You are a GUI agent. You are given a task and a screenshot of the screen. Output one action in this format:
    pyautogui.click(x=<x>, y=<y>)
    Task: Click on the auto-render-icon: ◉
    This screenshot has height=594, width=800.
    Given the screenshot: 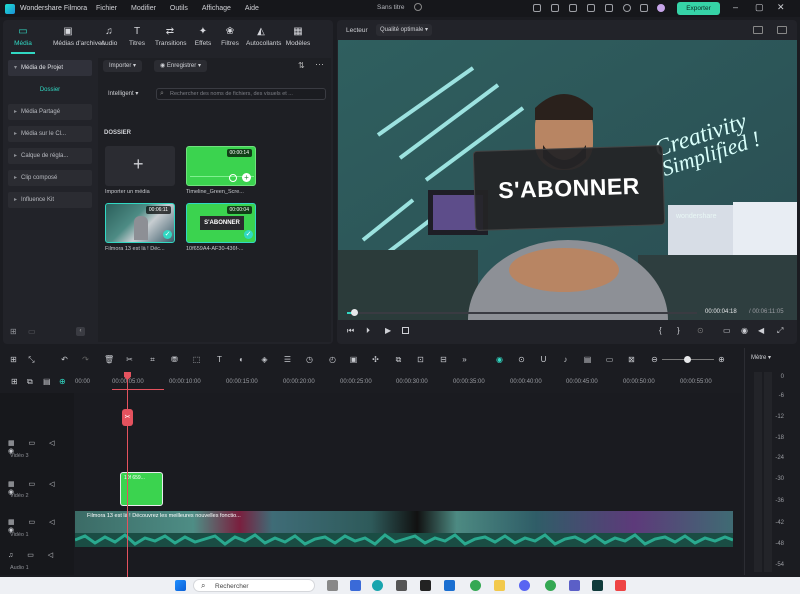 What is the action you would take?
    pyautogui.click(x=499, y=359)
    